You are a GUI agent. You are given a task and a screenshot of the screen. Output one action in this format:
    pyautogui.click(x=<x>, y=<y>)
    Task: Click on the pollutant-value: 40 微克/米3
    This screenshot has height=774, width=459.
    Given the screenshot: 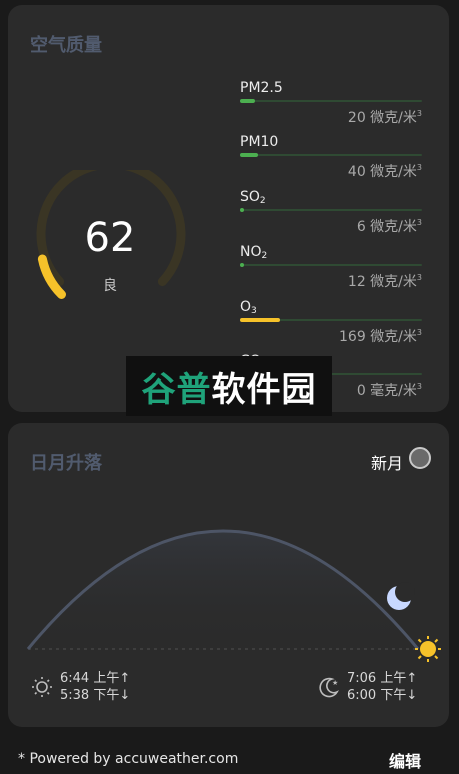 What is the action you would take?
    pyautogui.click(x=384, y=171)
    